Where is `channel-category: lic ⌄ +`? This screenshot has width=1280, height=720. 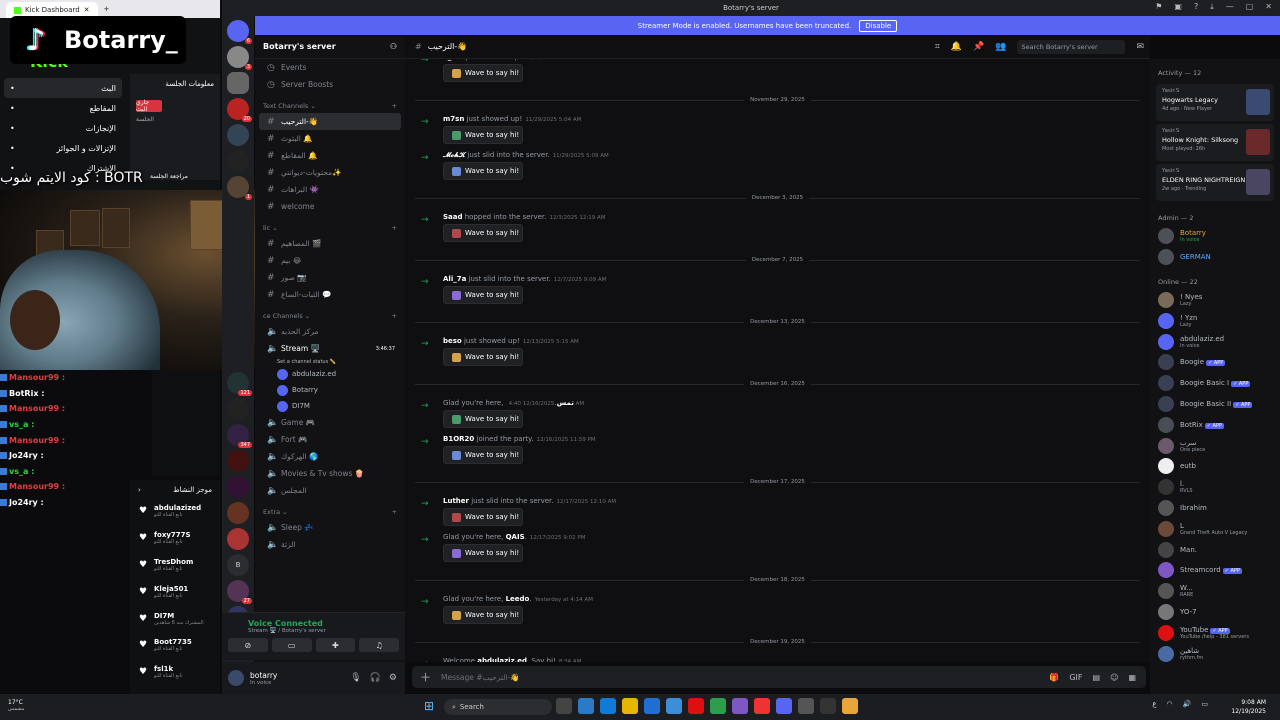 channel-category: lic ⌄ + is located at coordinates (330, 228).